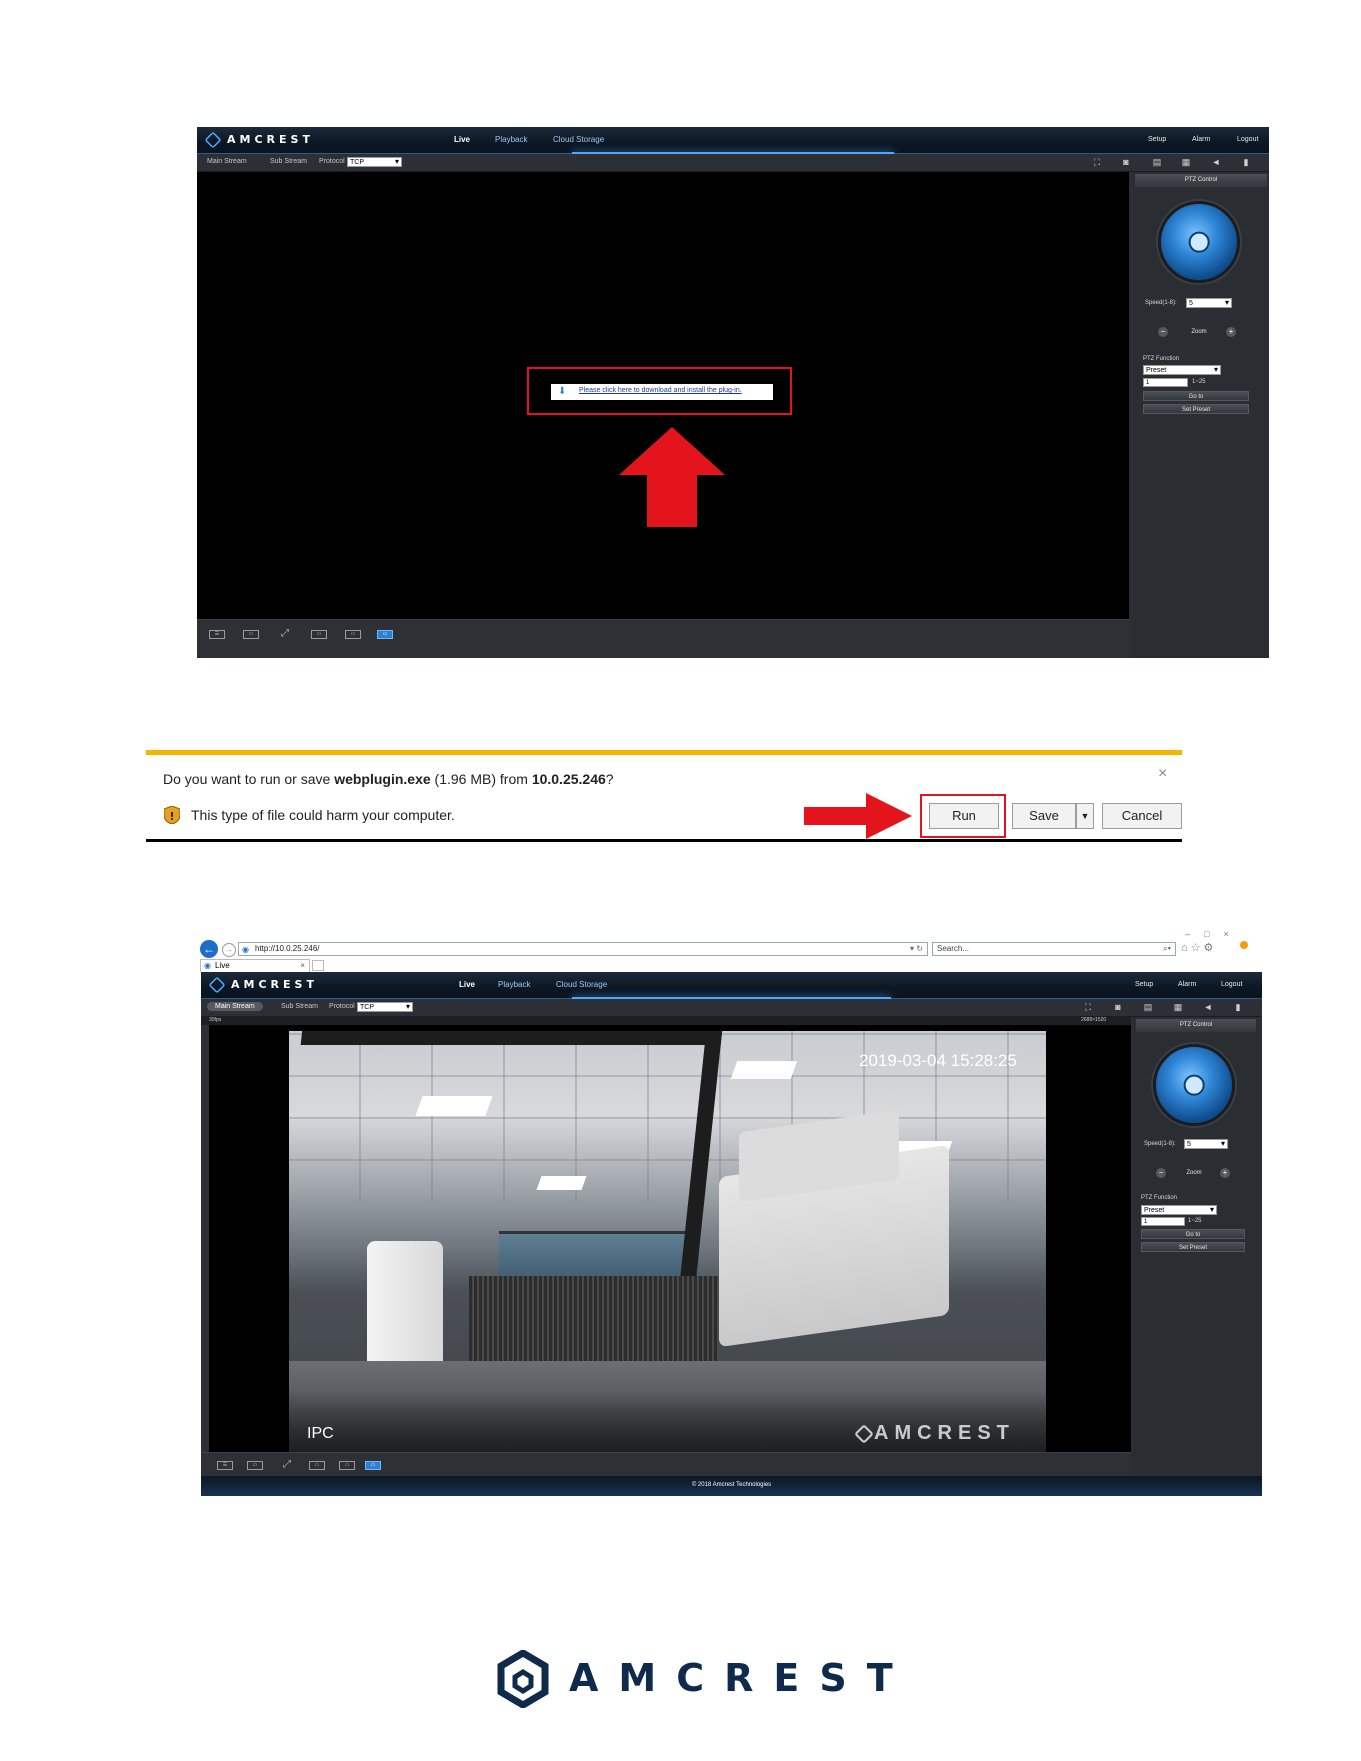 This screenshot has width=1361, height=1761. What do you see at coordinates (207, 965) in the screenshot?
I see `tab-favicon-icon: ◉` at bounding box center [207, 965].